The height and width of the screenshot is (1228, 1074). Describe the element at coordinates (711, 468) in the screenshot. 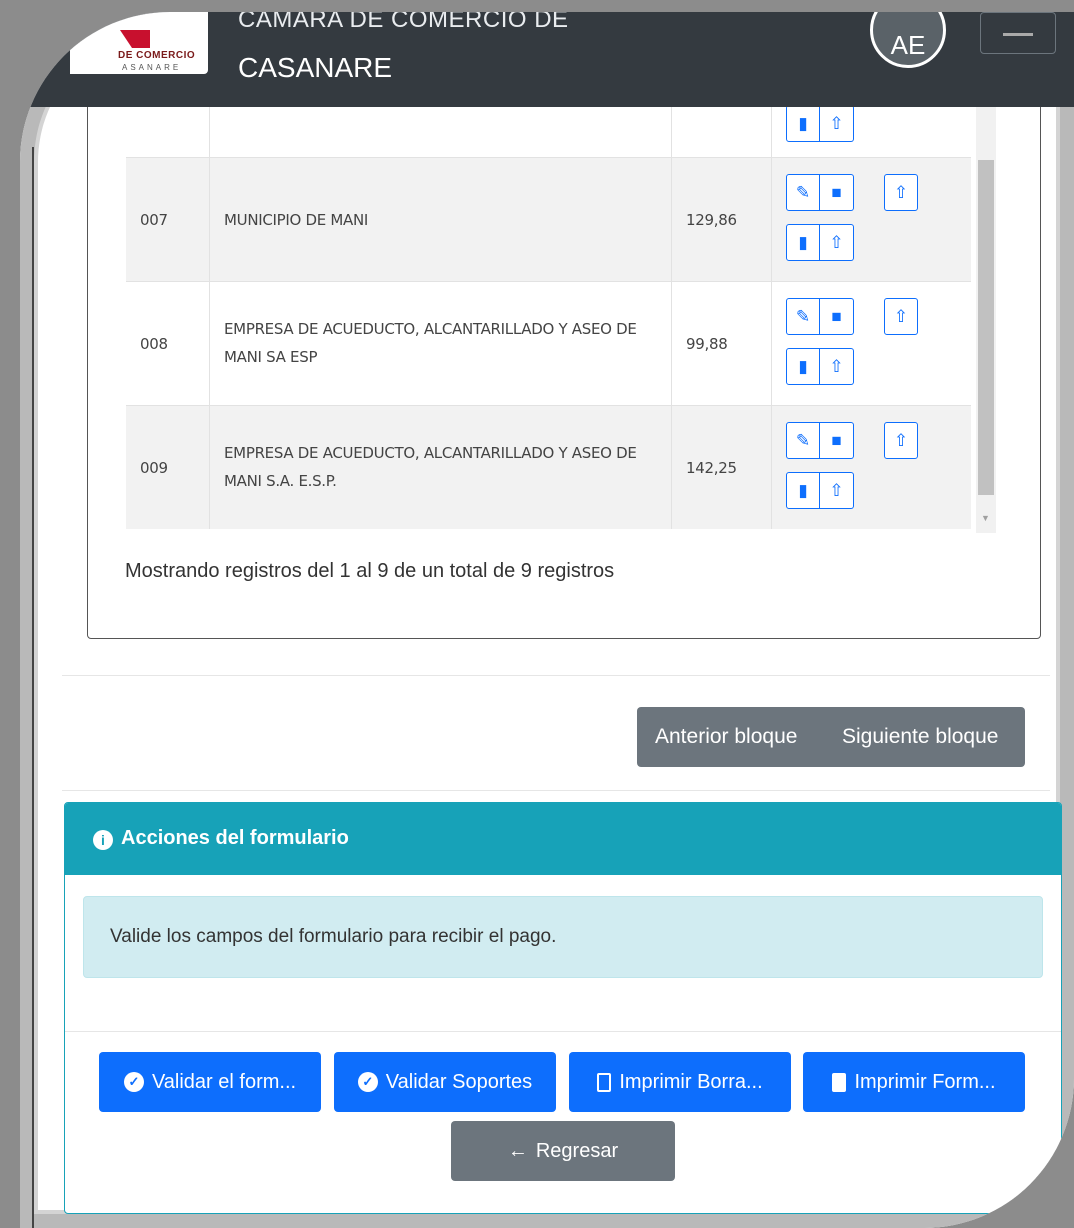

I see `row-value: 142,25` at that location.